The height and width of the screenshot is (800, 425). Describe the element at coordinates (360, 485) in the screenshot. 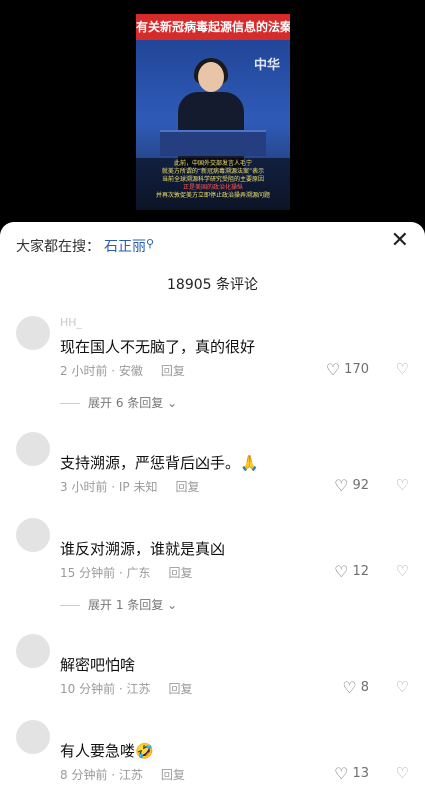

I see `like-count: 92` at that location.